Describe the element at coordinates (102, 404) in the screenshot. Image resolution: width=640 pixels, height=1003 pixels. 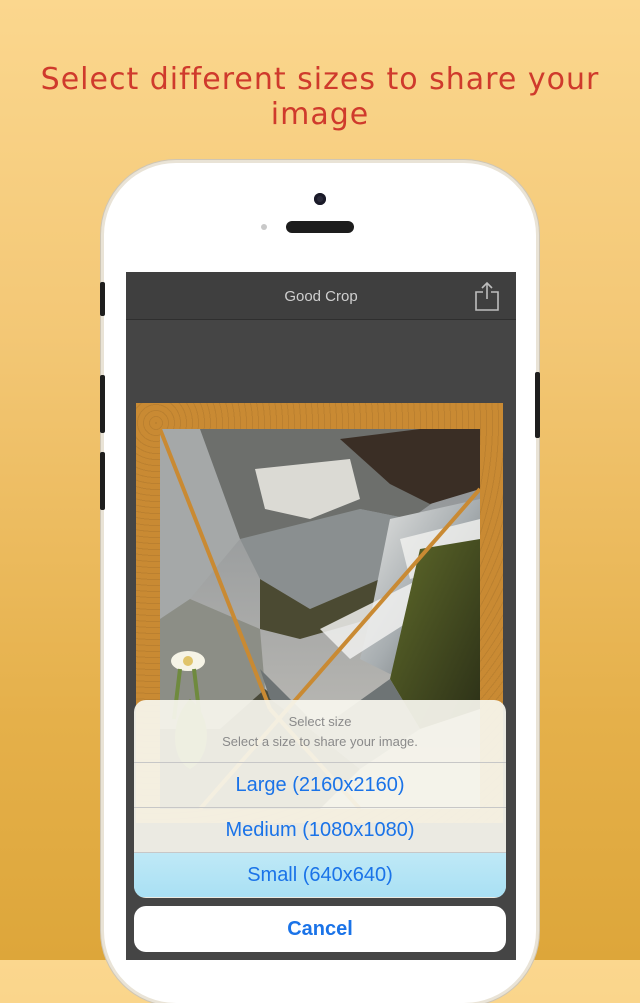
I see `volume-up-button` at that location.